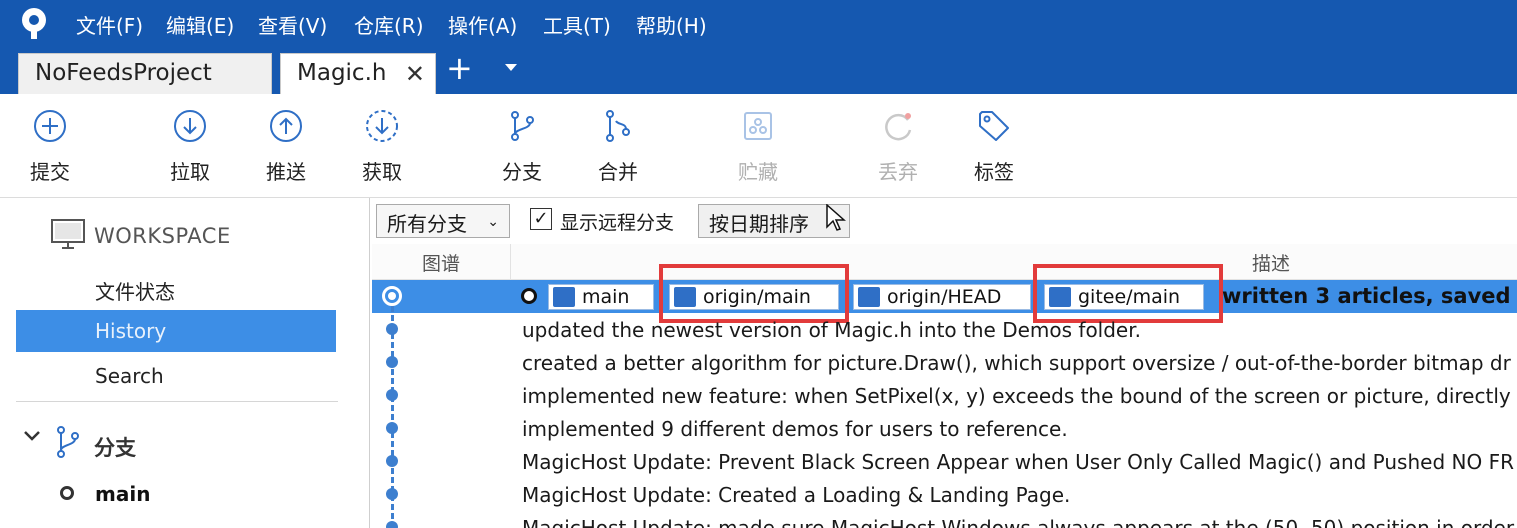 This screenshot has width=1517, height=528. What do you see at coordinates (836, 217) in the screenshot?
I see `mouse-cursor-icon` at bounding box center [836, 217].